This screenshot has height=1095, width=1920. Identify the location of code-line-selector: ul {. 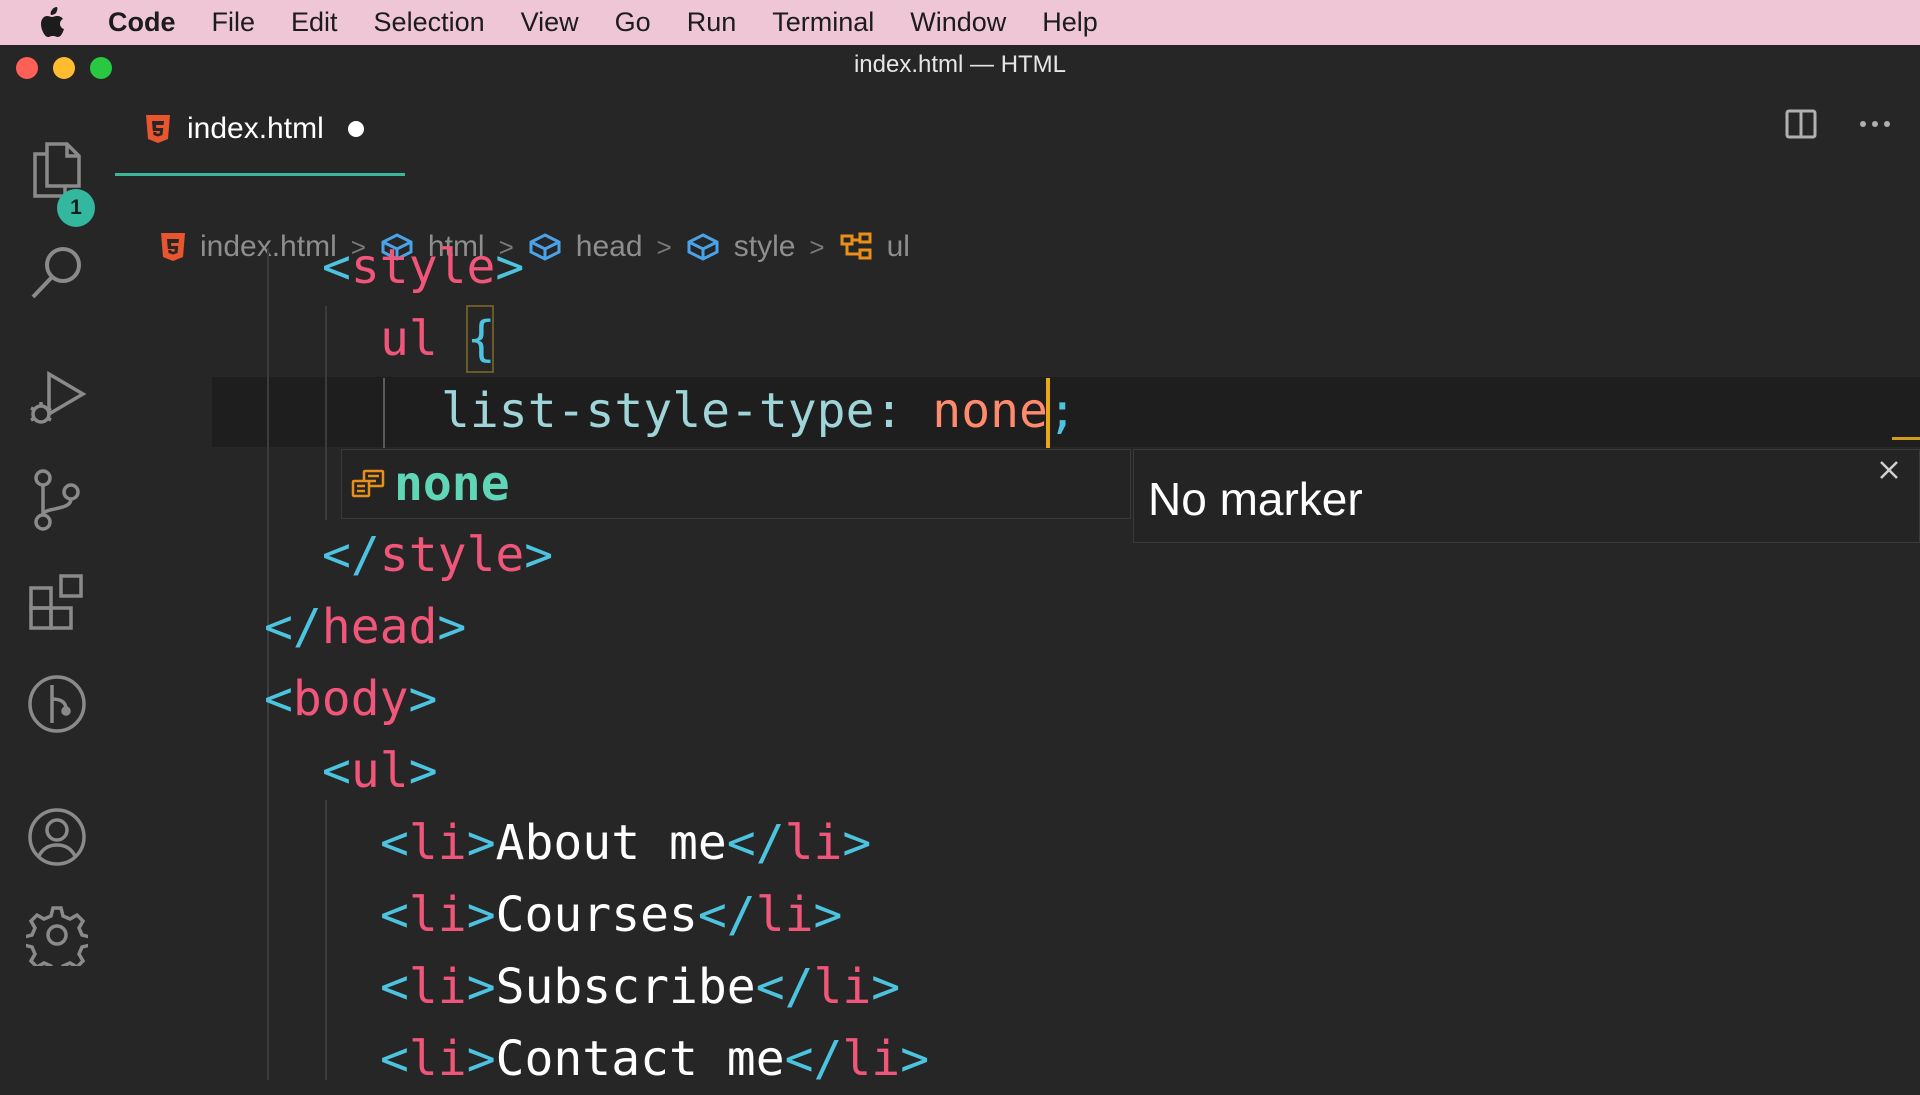
(438, 339).